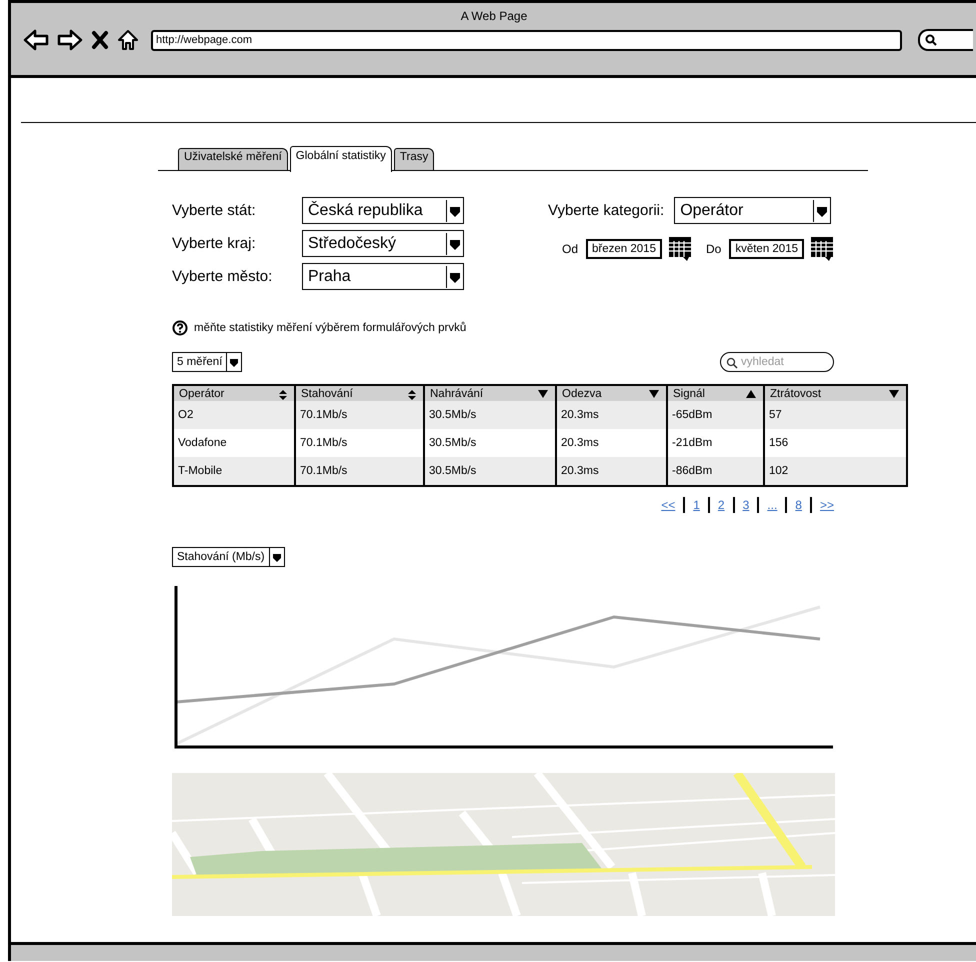  What do you see at coordinates (490, 393) in the screenshot?
I see `column-header: Nahrávání` at bounding box center [490, 393].